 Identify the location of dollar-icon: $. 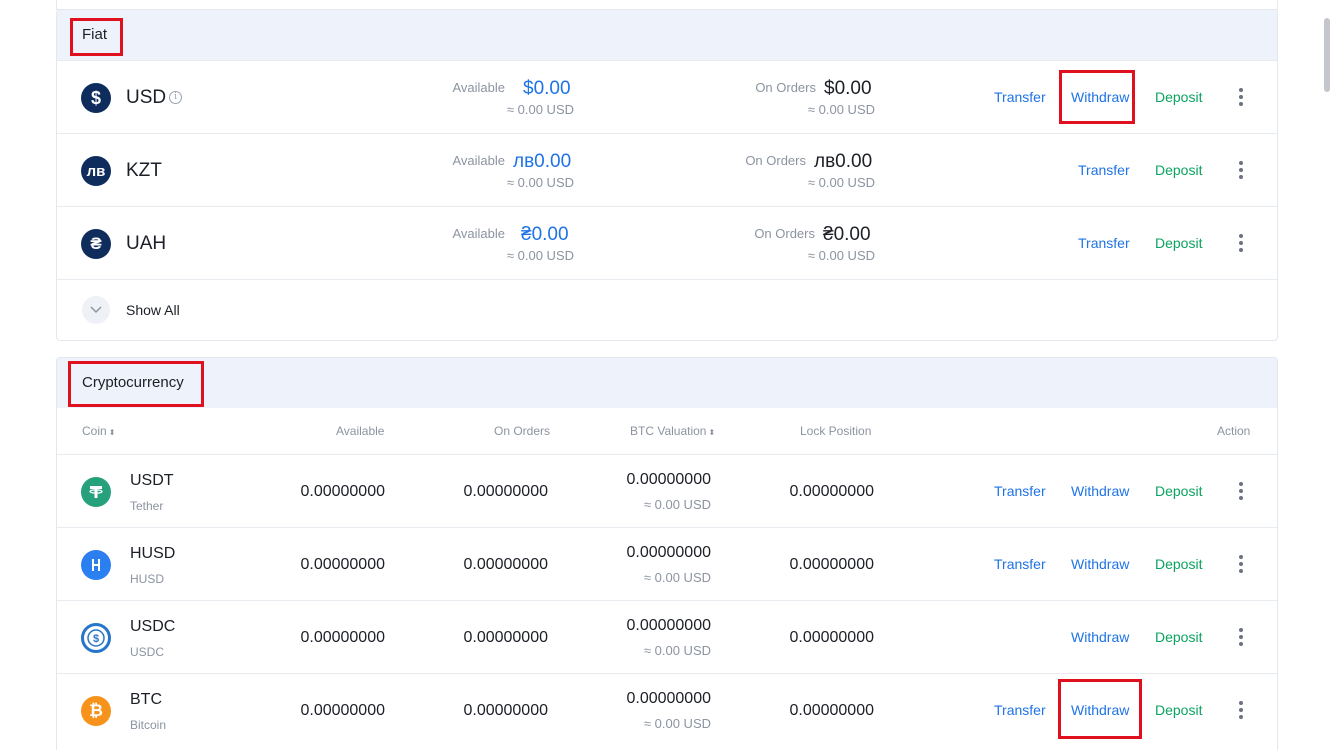
(96, 98).